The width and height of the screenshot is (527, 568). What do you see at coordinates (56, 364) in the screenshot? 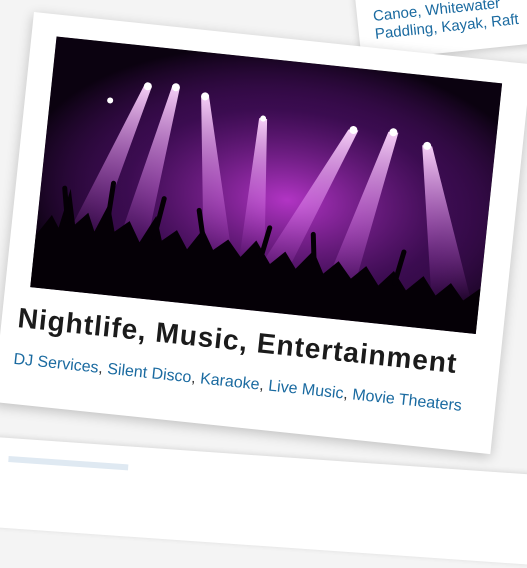
I see `link-dj-services: DJ Services` at bounding box center [56, 364].